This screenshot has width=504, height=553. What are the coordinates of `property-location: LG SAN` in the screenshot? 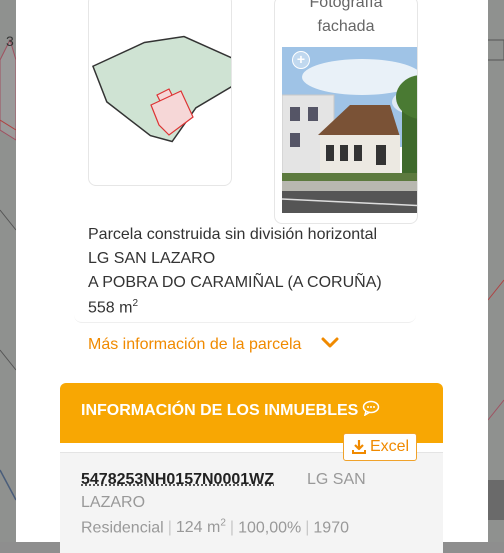 It's located at (336, 480).